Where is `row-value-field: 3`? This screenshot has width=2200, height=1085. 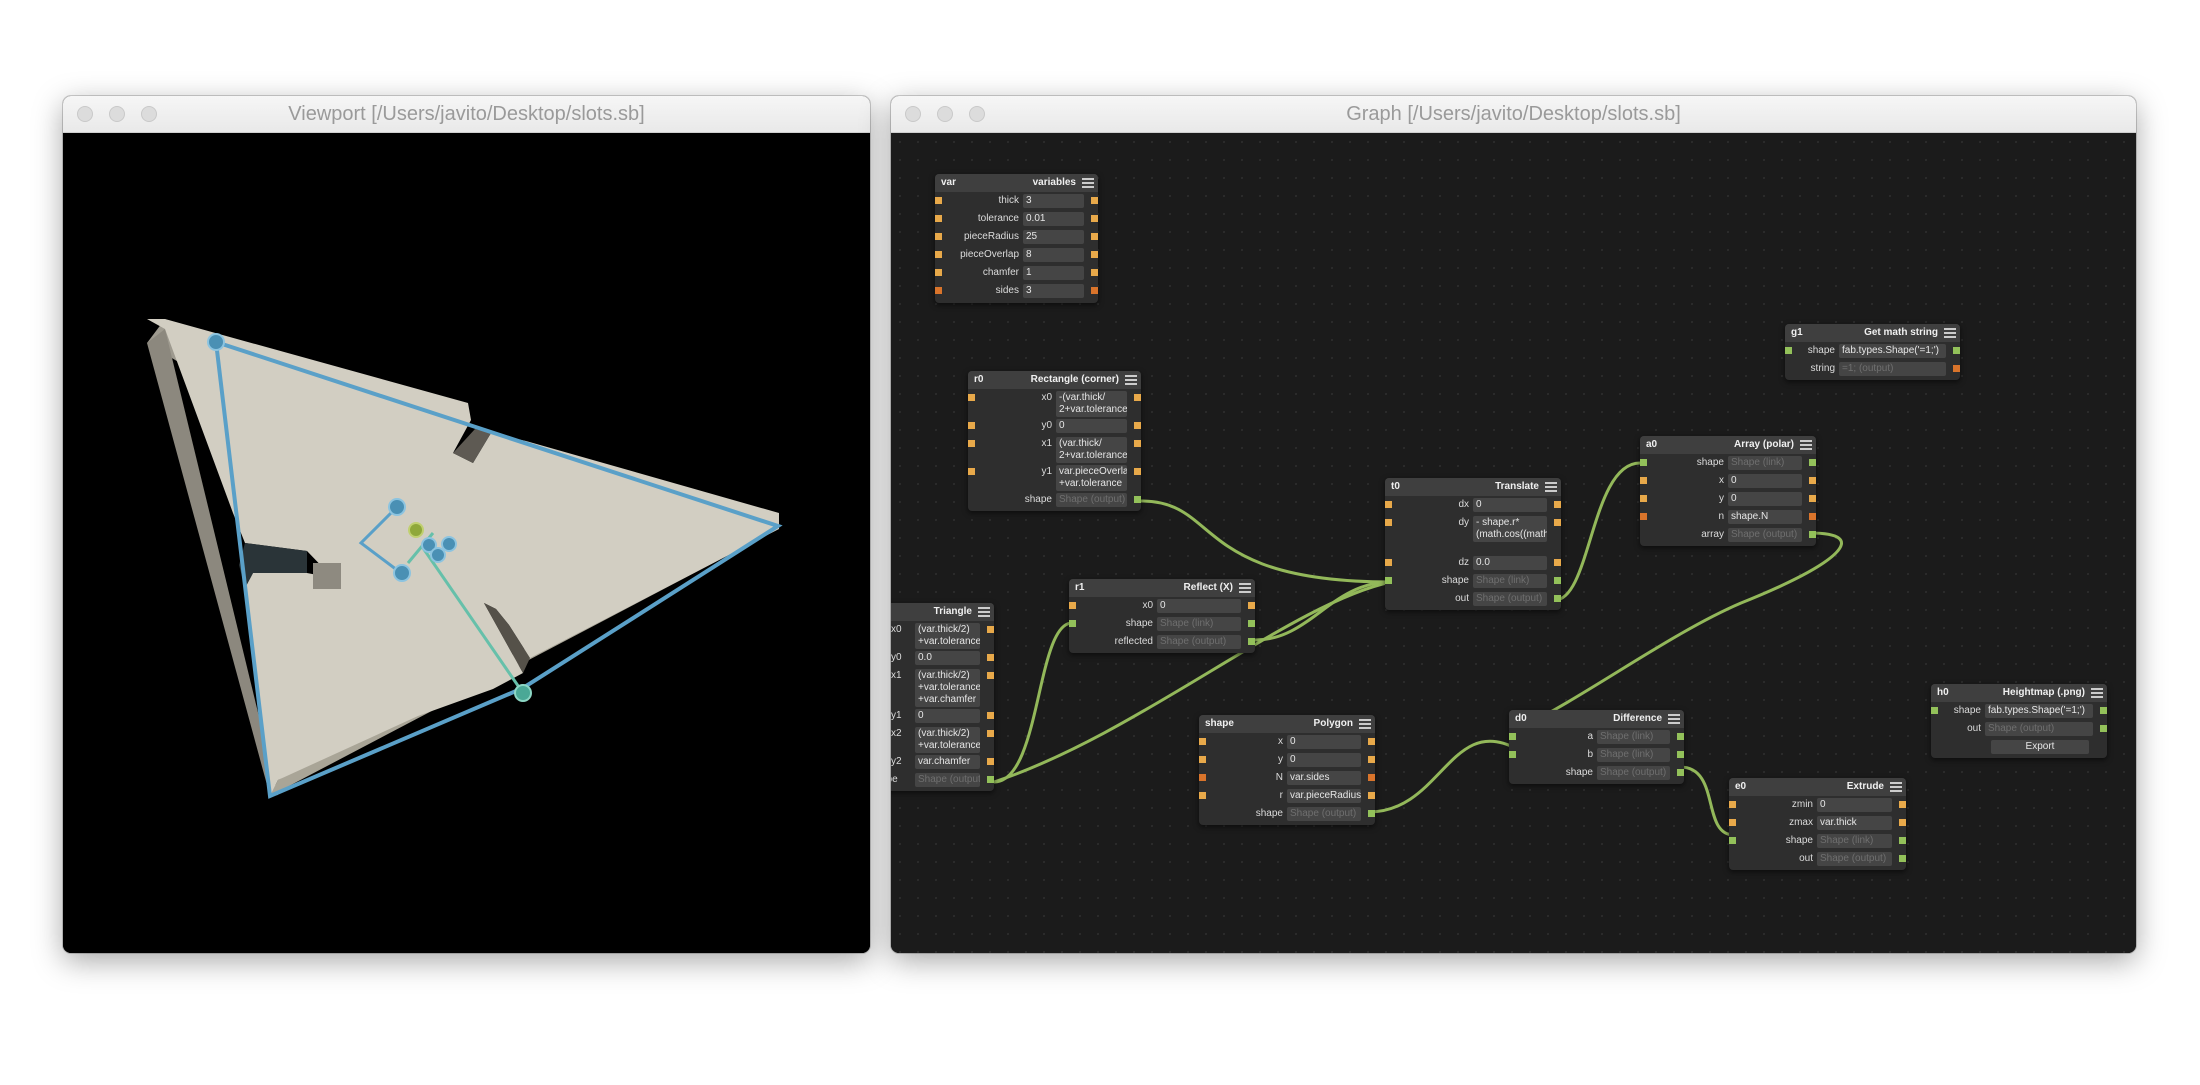
row-value-field: 3 is located at coordinates (1053, 201).